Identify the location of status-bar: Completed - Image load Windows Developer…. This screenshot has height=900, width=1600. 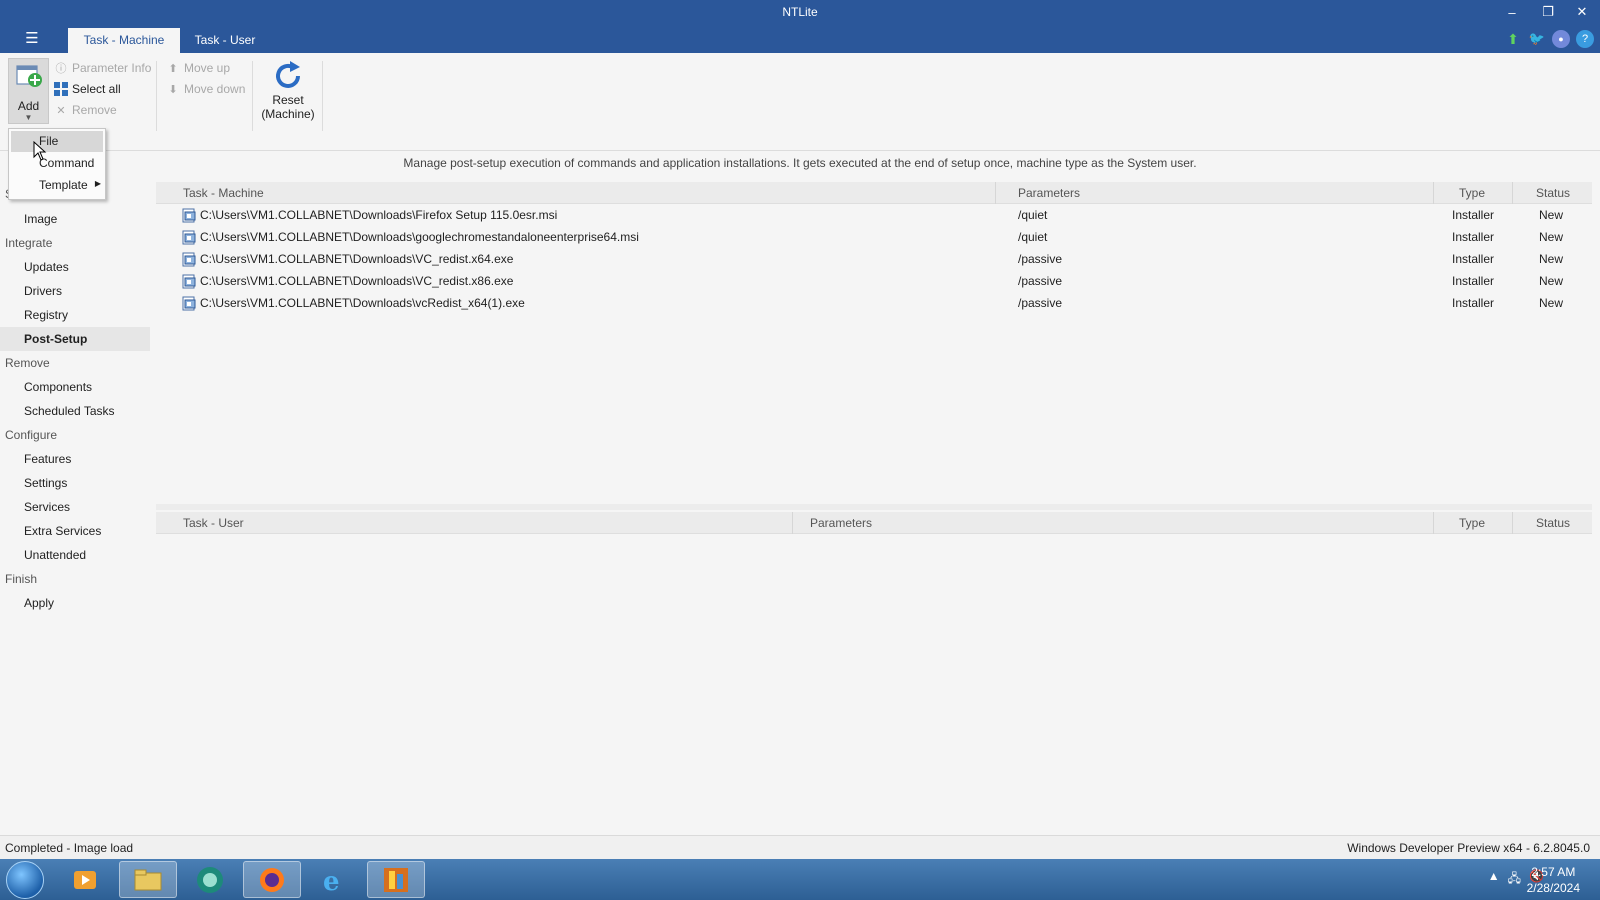
(800, 847).